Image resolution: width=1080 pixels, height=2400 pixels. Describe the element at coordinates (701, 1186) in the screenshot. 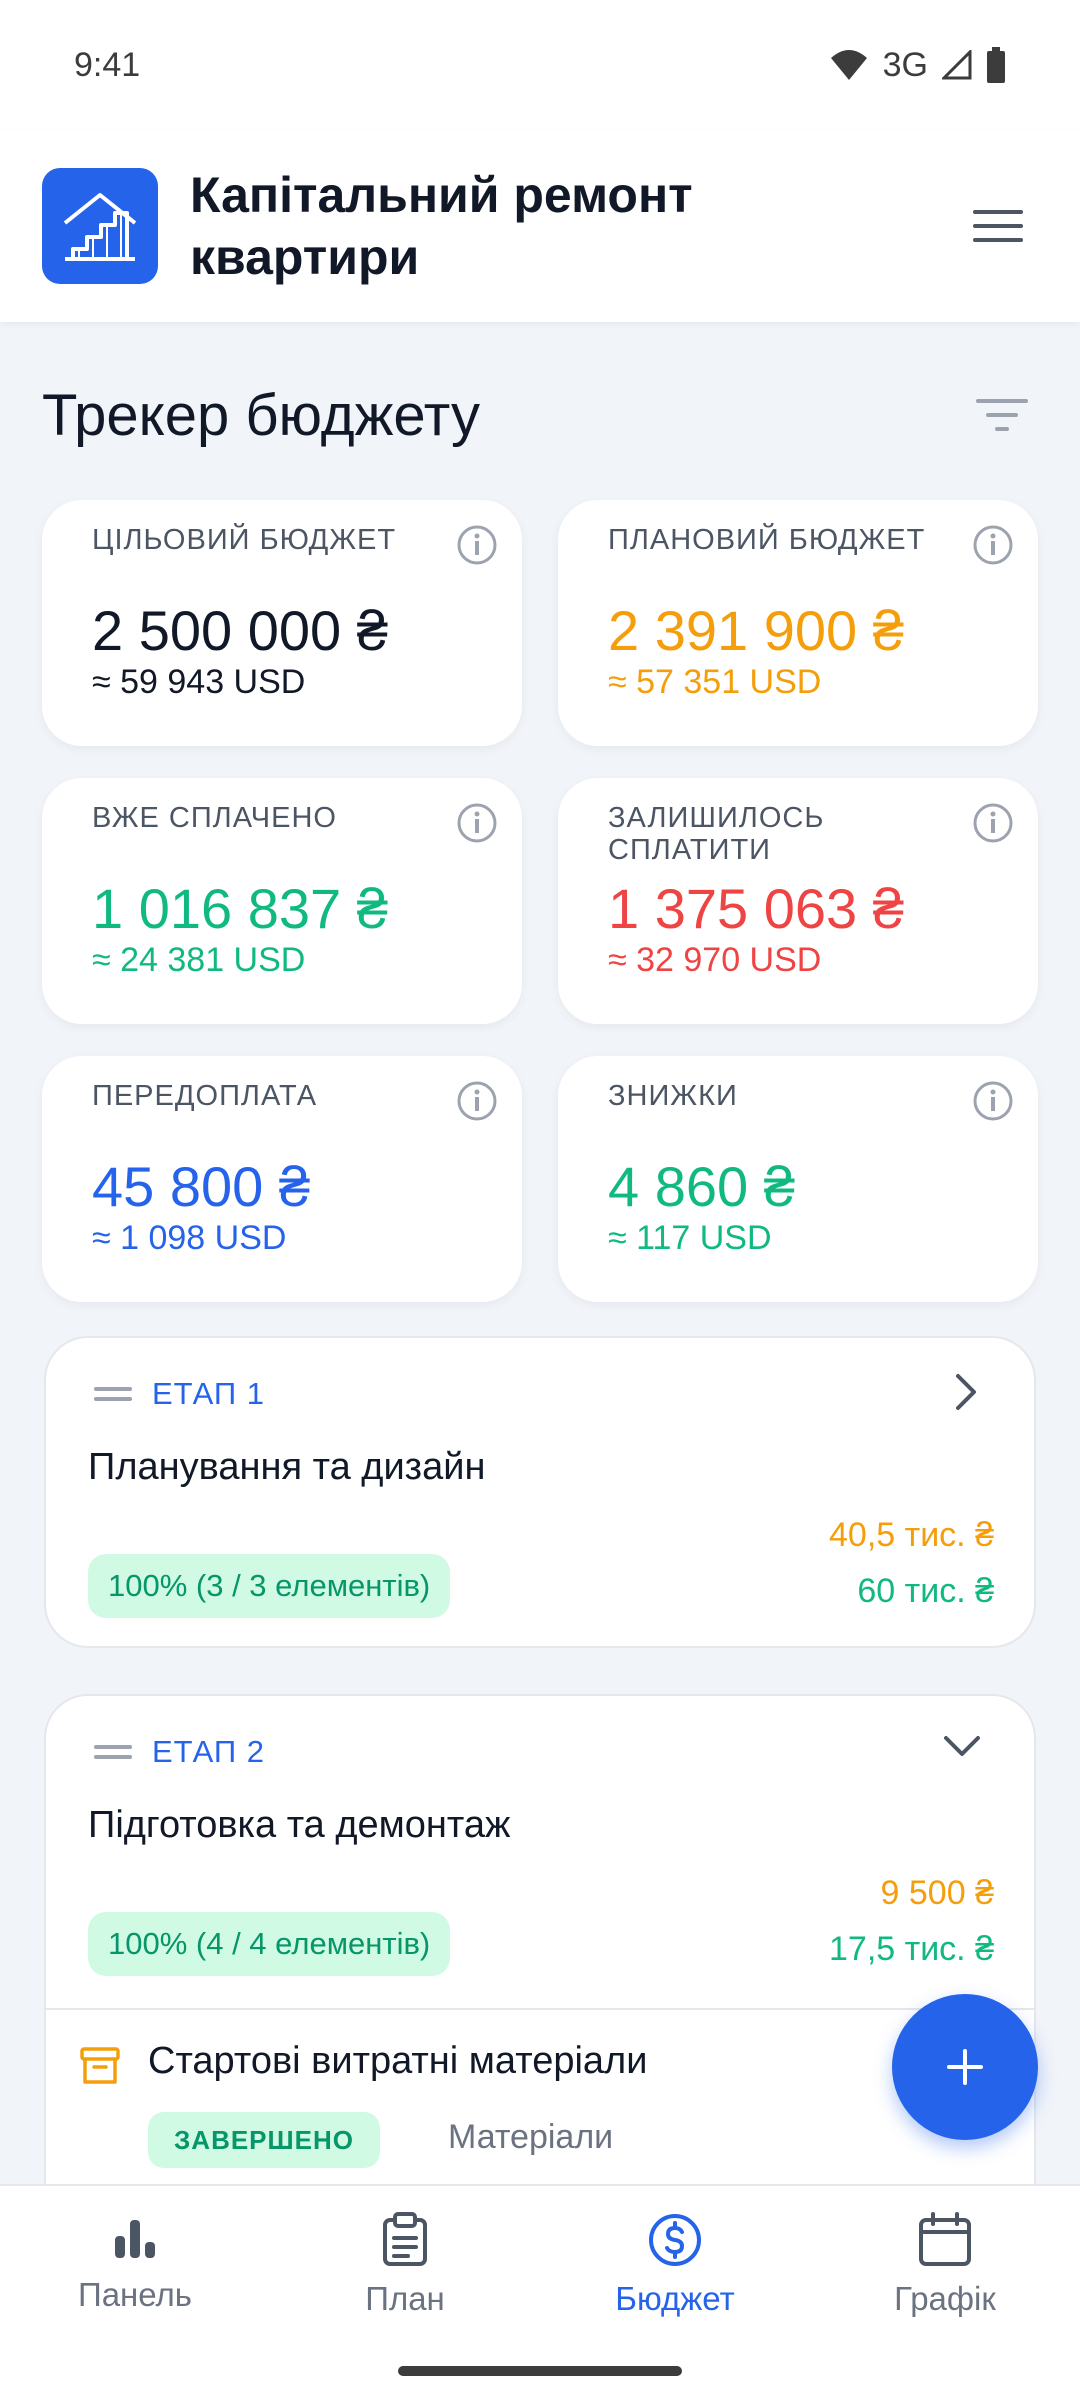

I see `card-value: 4 860 ₴` at that location.